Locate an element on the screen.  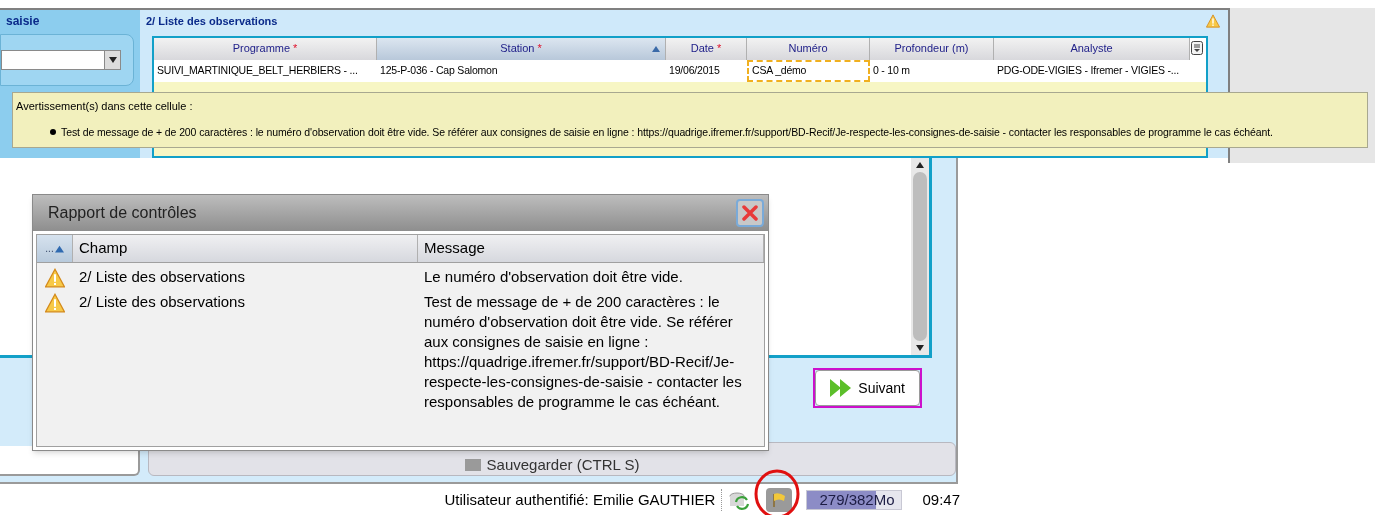
message-cell-text: Le numéro d'observation doit être vide. is located at coordinates (553, 277).